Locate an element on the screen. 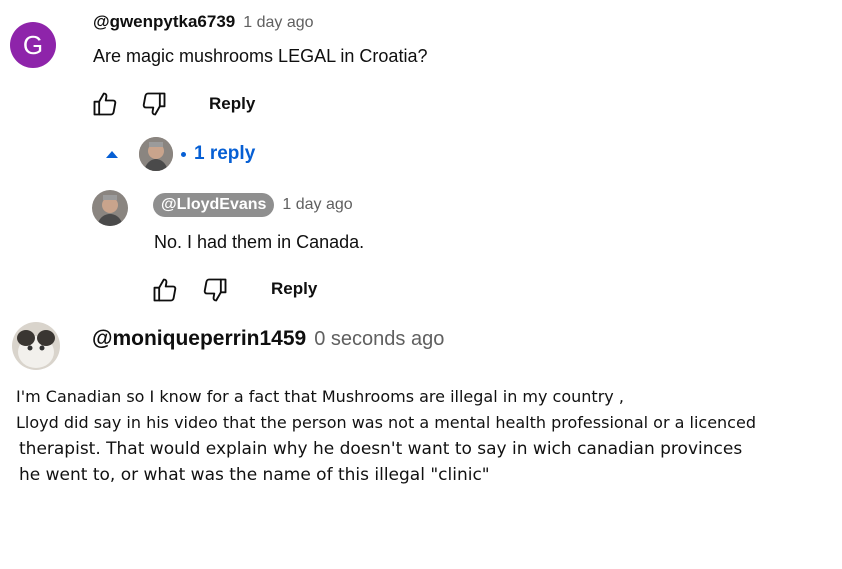 The width and height of the screenshot is (842, 569). comment-time: 1 day ago is located at coordinates (278, 23).